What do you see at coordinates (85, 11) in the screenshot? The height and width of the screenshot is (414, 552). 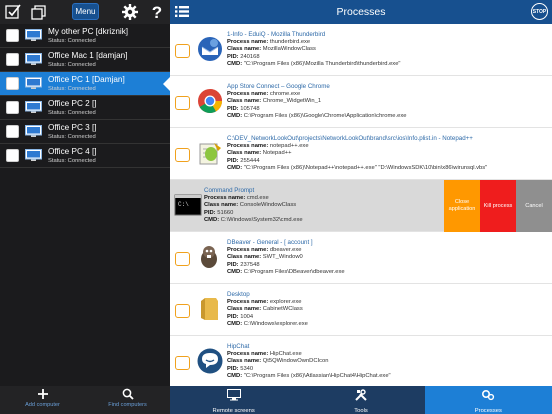 I see `menu-button: Menu` at bounding box center [85, 11].